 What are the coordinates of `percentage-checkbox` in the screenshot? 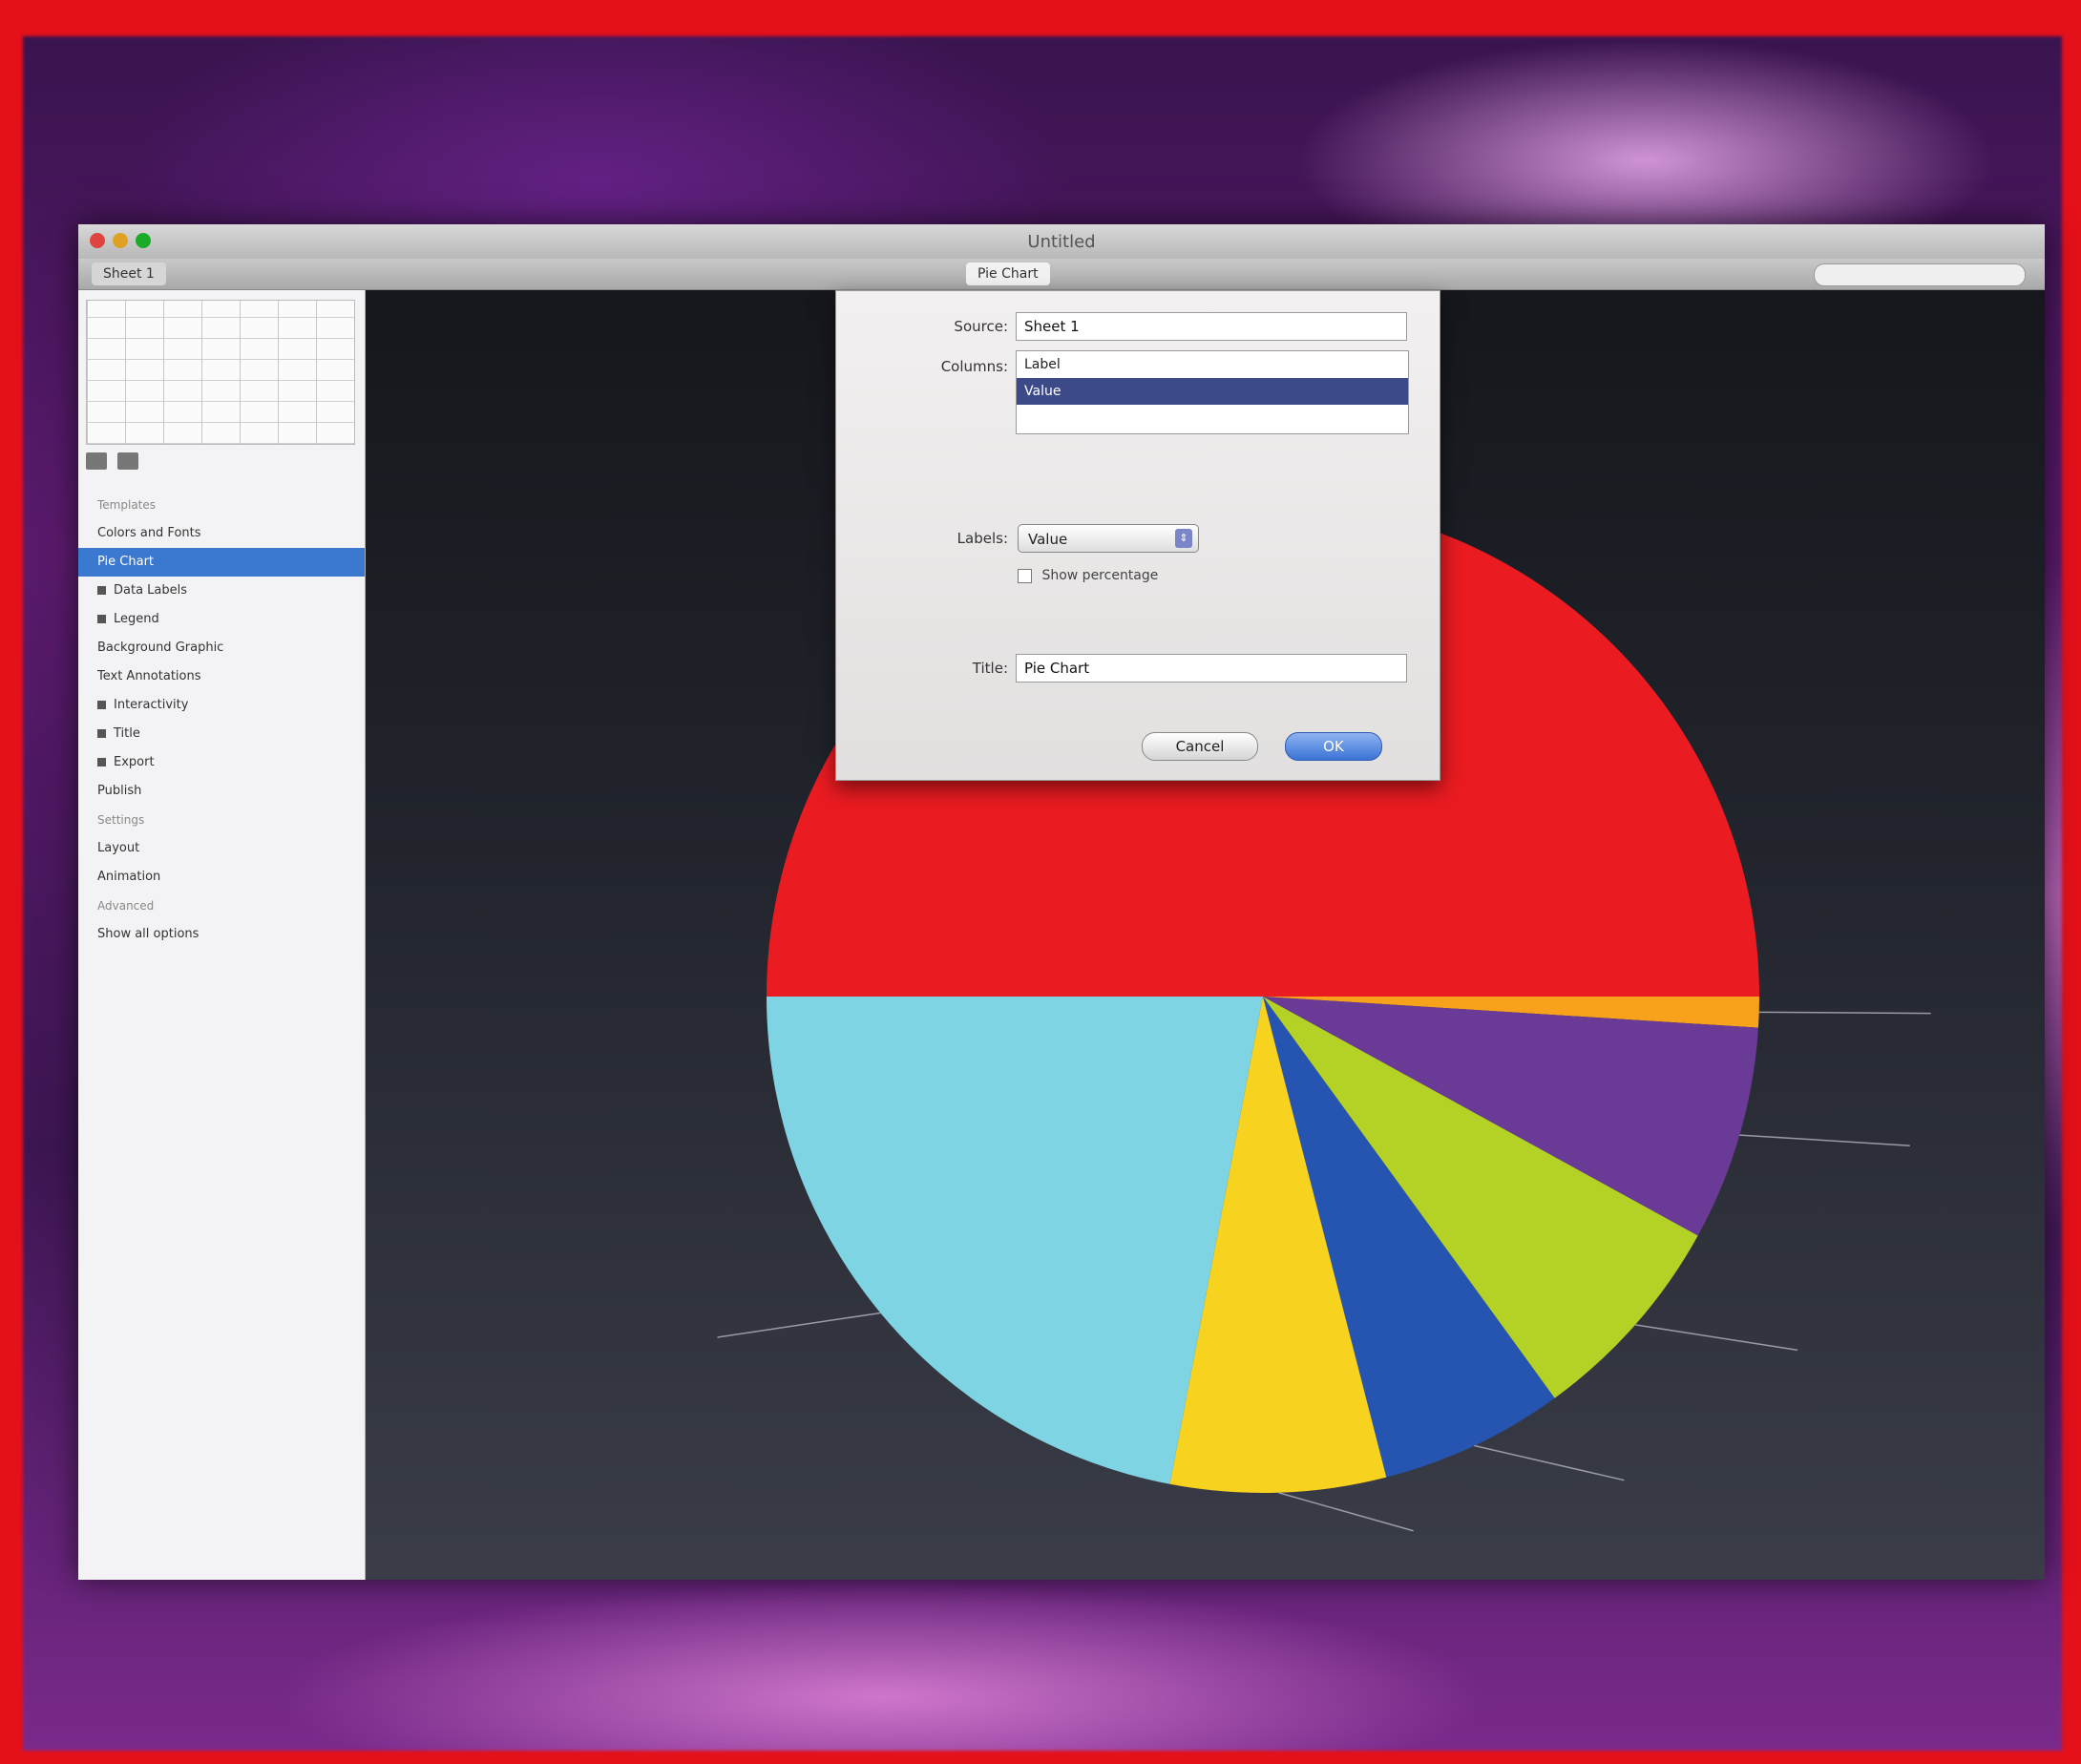 It's located at (1025, 575).